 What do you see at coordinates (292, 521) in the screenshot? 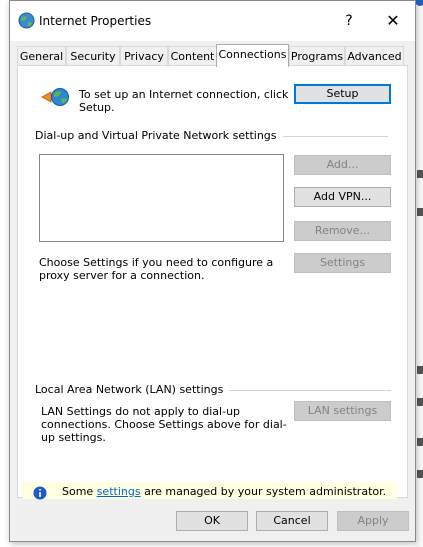
I see `cancel-button: Cancel` at bounding box center [292, 521].